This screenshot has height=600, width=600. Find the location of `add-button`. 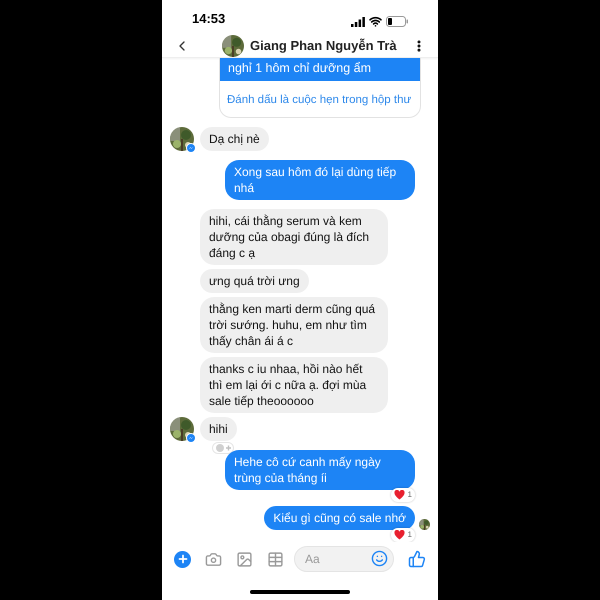

add-button is located at coordinates (182, 559).